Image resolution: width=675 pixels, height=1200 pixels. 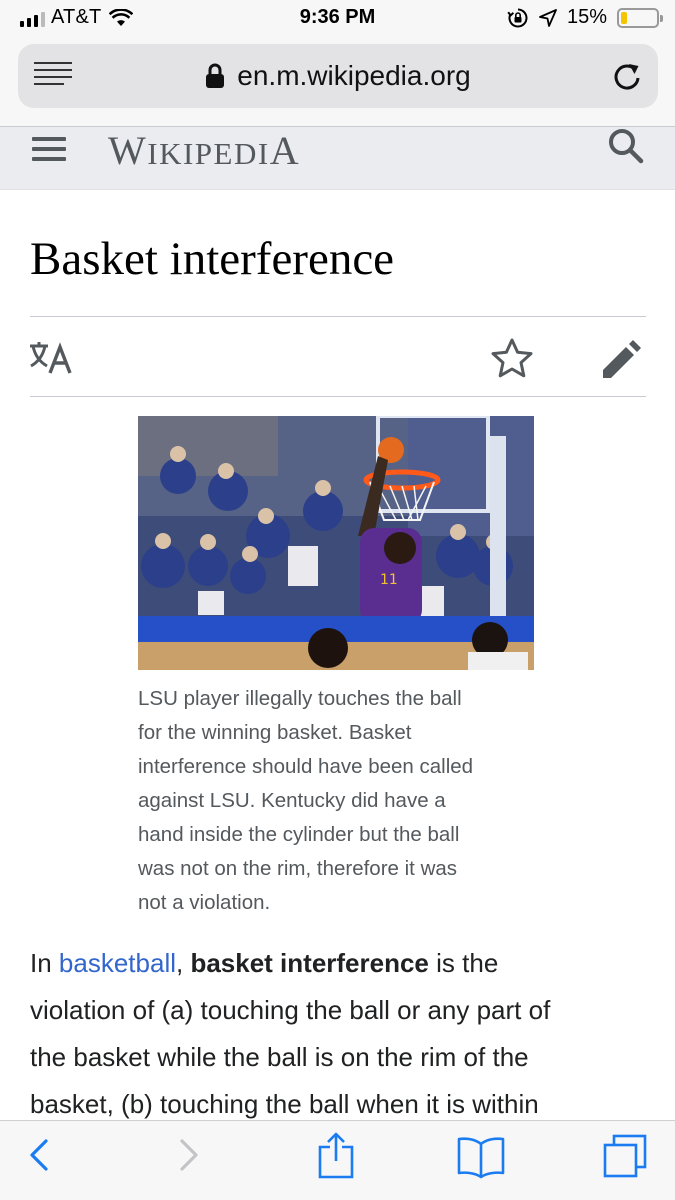 I want to click on battery-fill, so click(x=624, y=17).